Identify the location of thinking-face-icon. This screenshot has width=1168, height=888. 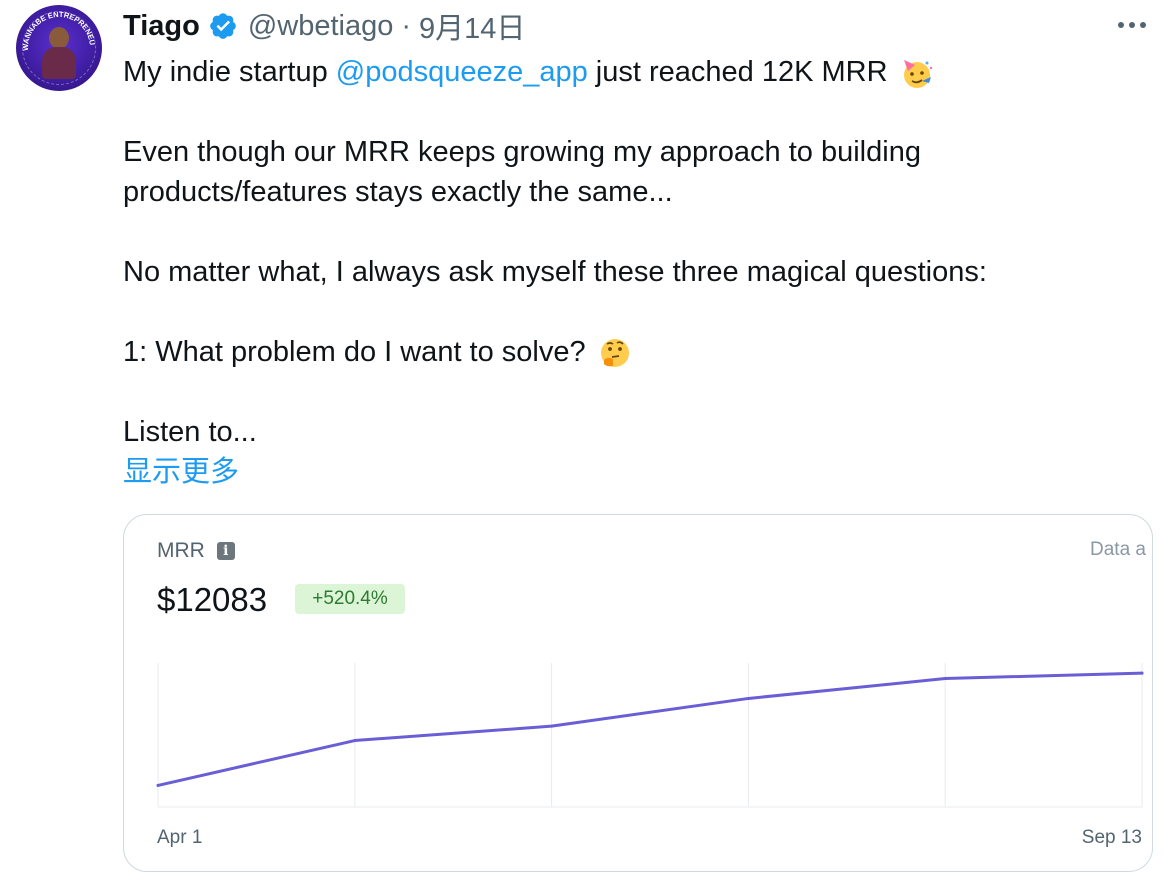
(614, 353).